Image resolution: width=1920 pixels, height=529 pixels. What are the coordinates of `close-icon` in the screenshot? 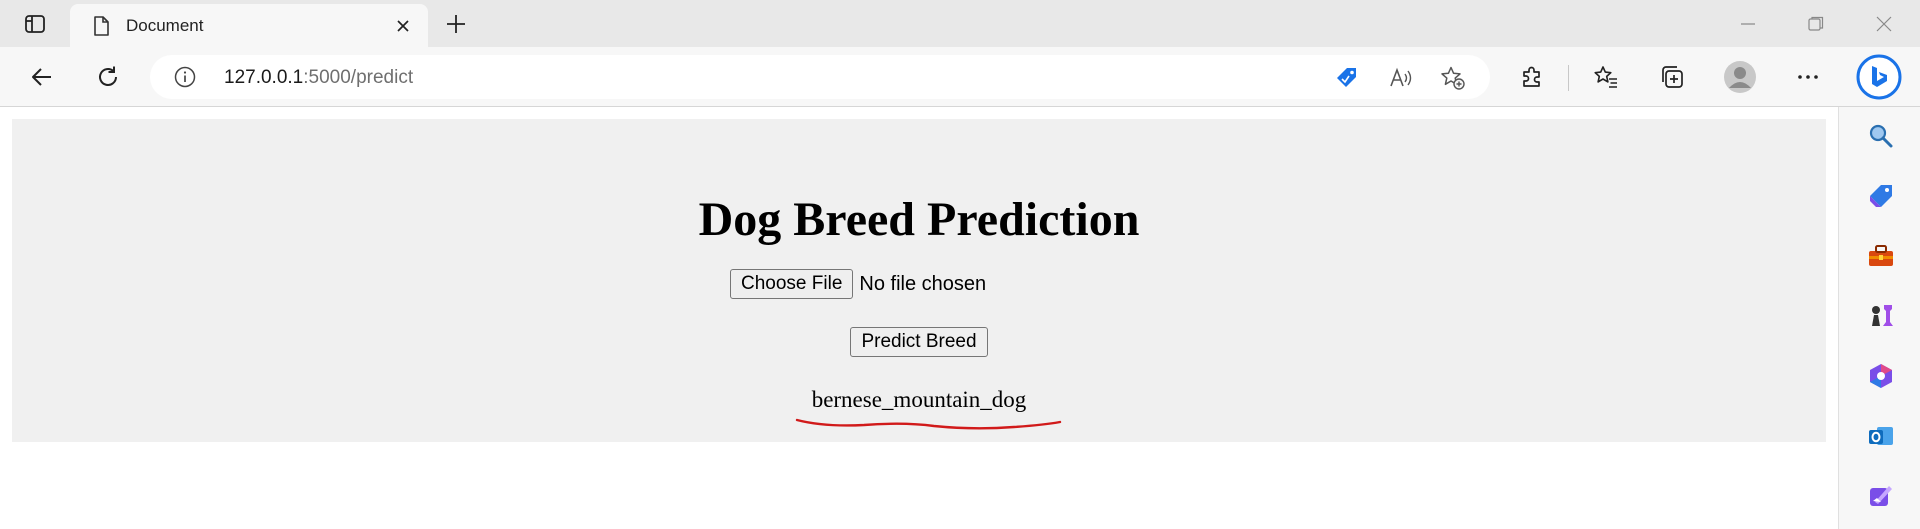 It's located at (403, 26).